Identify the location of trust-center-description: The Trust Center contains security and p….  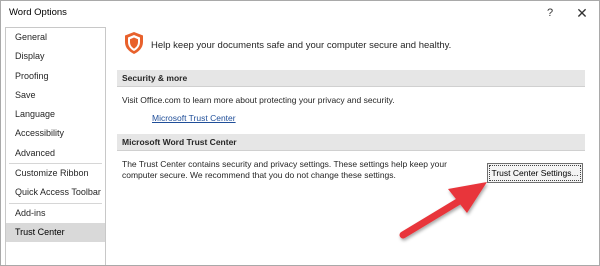
(297, 170).